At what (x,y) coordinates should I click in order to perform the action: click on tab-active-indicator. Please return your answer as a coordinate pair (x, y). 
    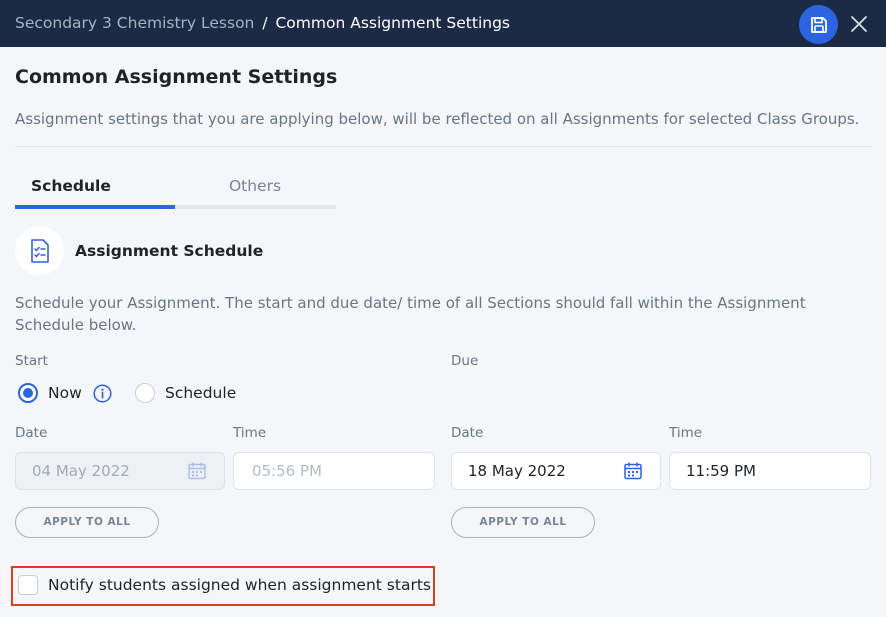
    Looking at the image, I should click on (95, 207).